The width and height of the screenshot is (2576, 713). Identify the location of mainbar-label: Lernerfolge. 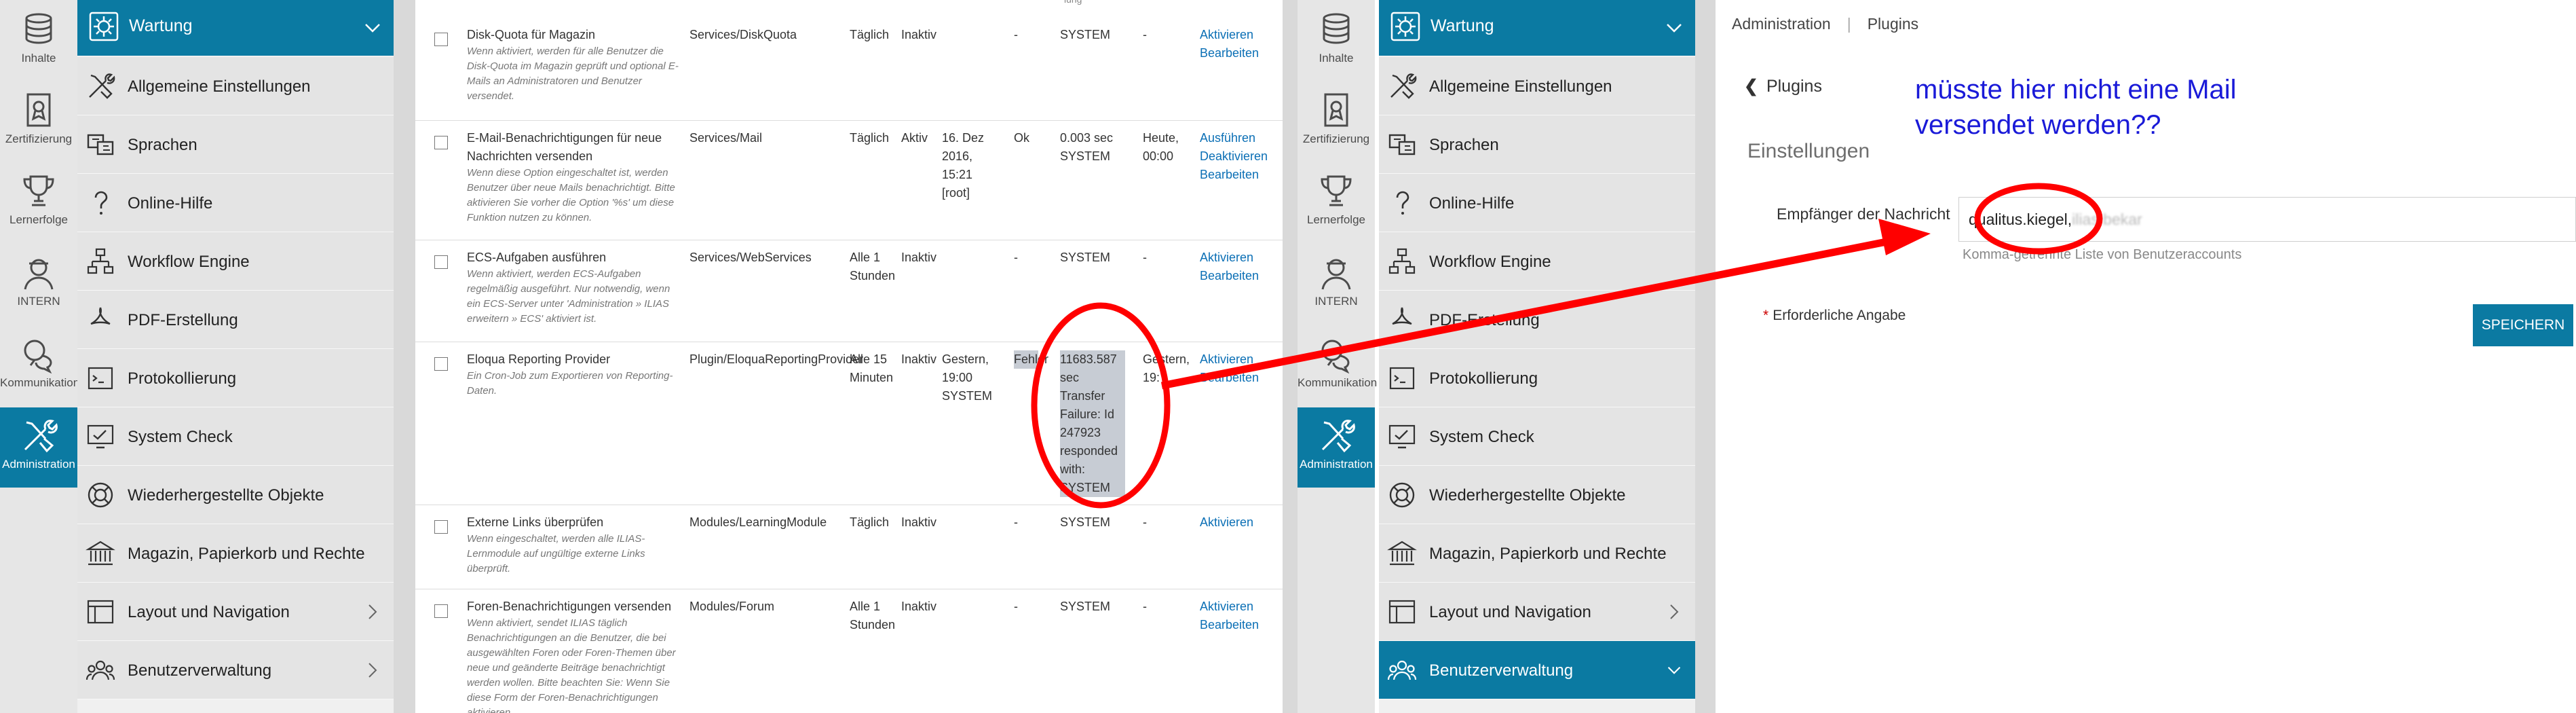
(1335, 219).